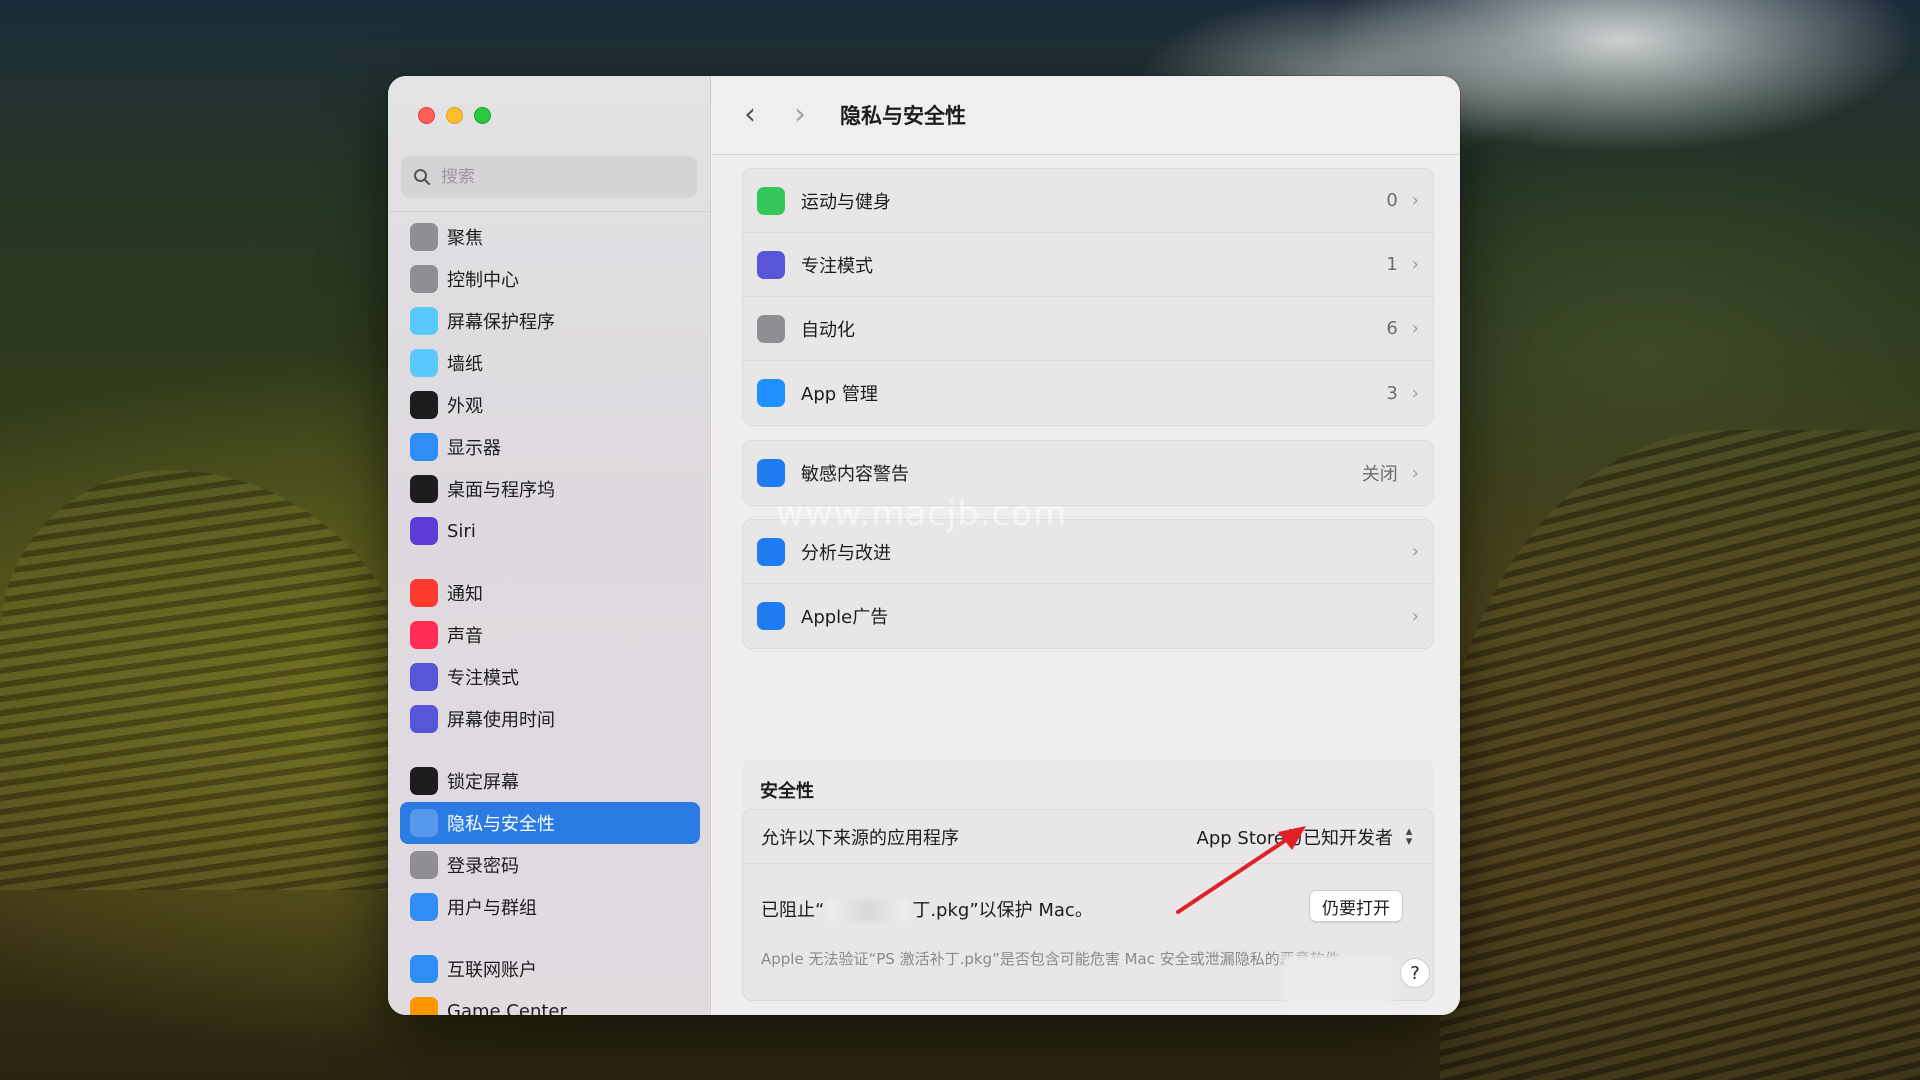 Image resolution: width=1920 pixels, height=1080 pixels. I want to click on search-icon, so click(422, 177).